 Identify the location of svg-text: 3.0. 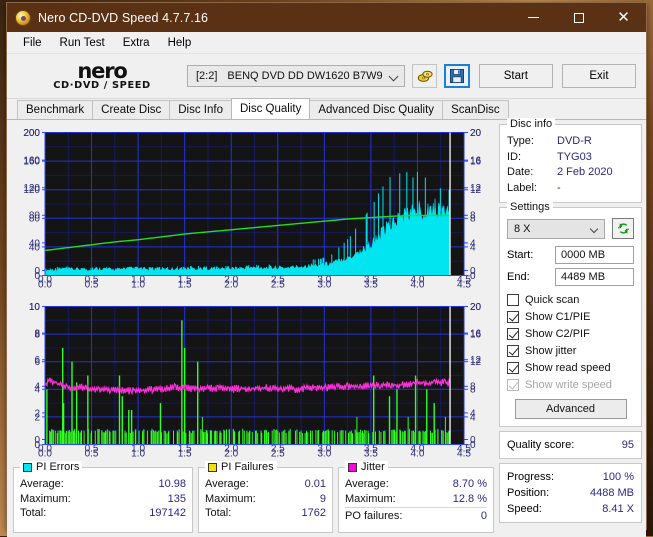
(324, 454).